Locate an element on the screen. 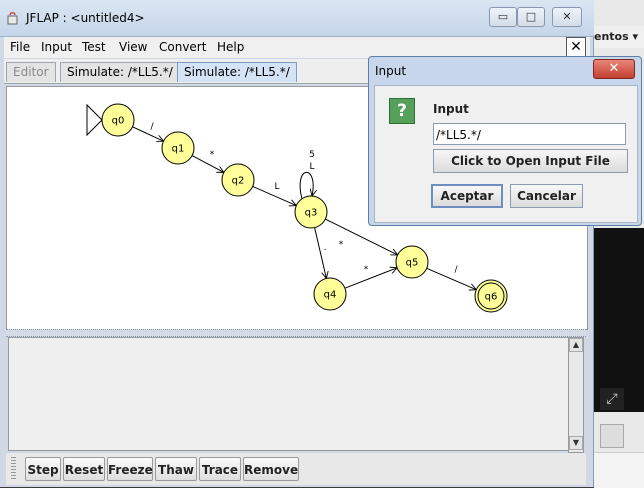  chart-icon is located at coordinates (612, 436).